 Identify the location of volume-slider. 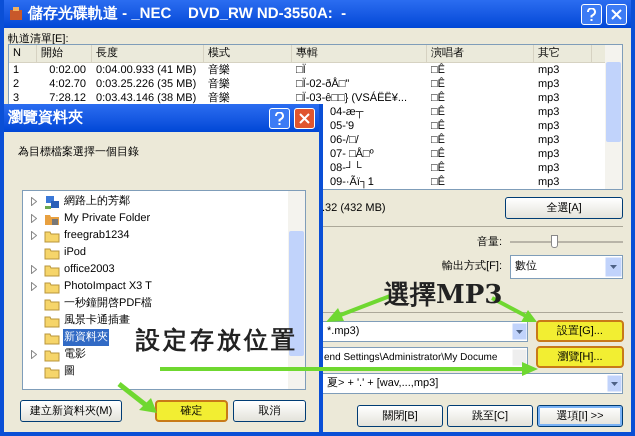
(566, 242).